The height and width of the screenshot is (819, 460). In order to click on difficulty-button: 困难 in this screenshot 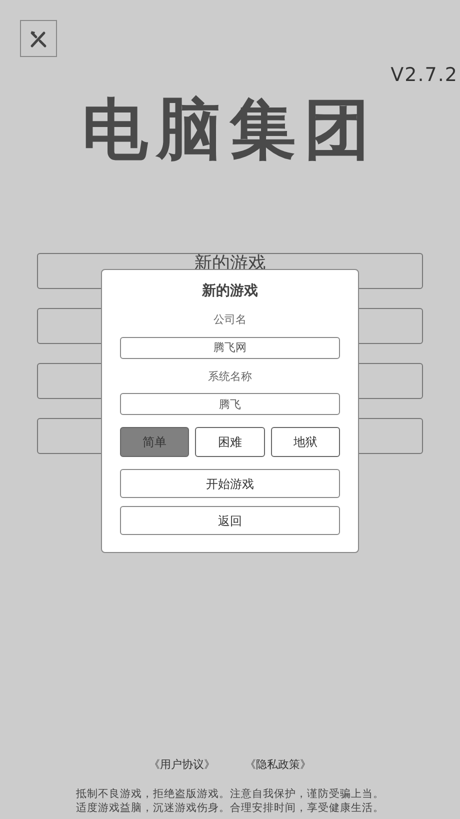, I will do `click(230, 442)`.